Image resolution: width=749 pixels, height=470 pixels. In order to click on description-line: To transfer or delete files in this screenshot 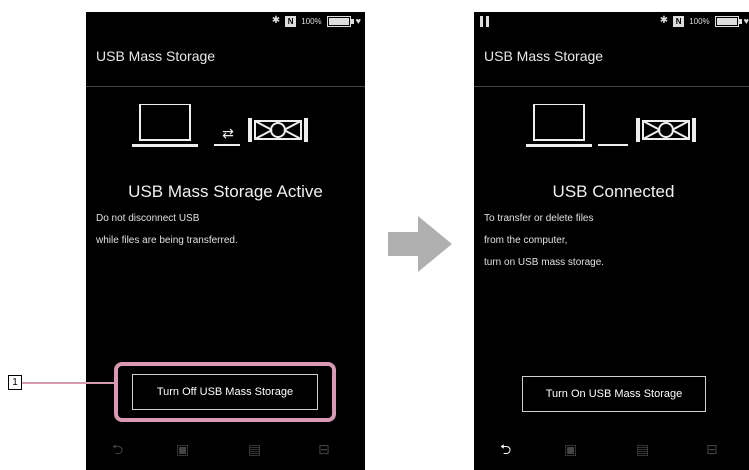, I will do `click(539, 218)`.